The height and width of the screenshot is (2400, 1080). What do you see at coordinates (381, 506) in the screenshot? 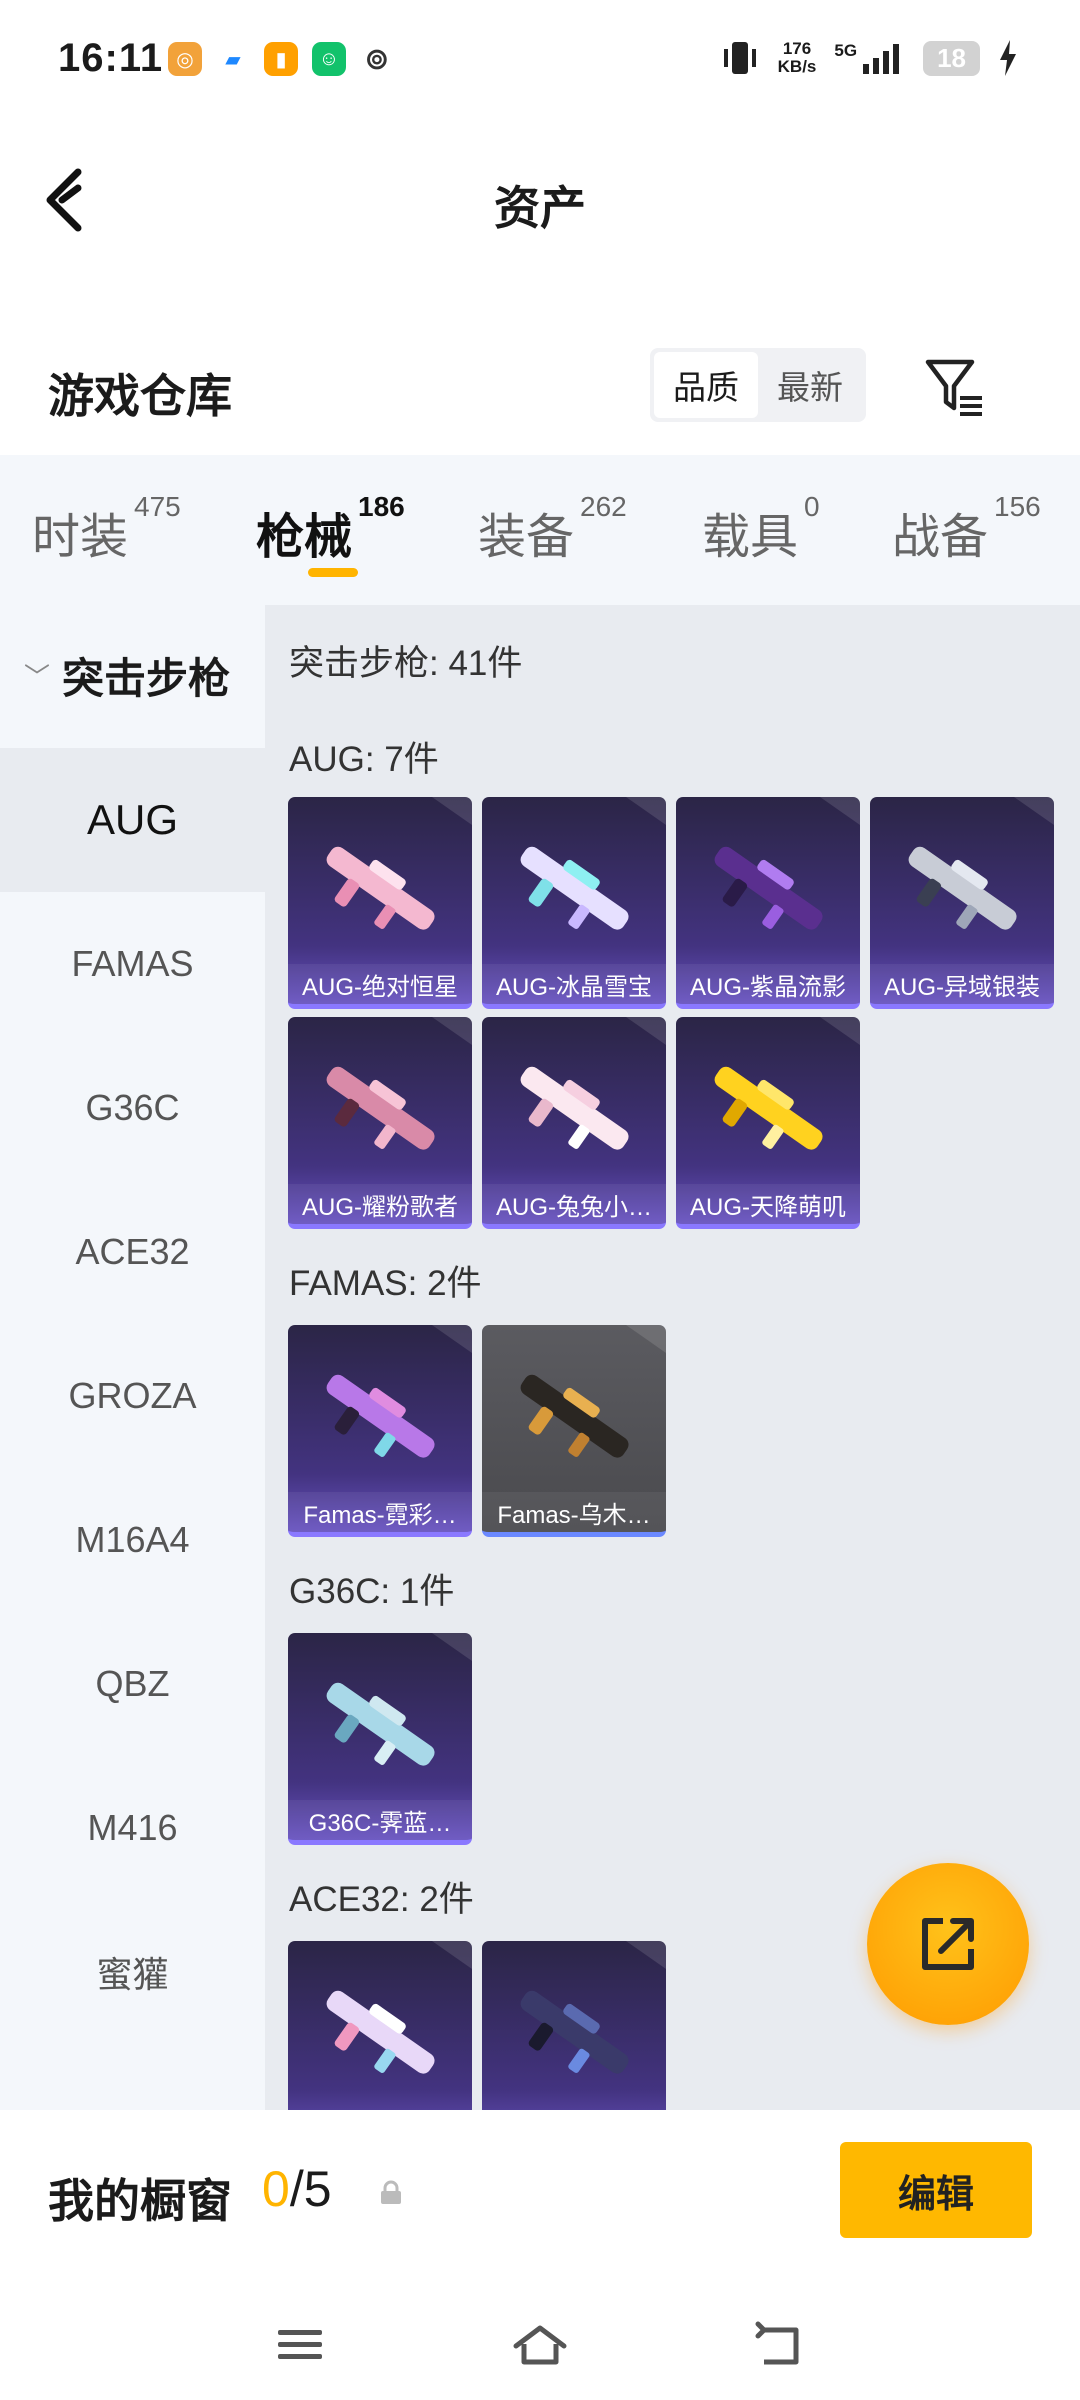
I see `tab-count: 186` at bounding box center [381, 506].